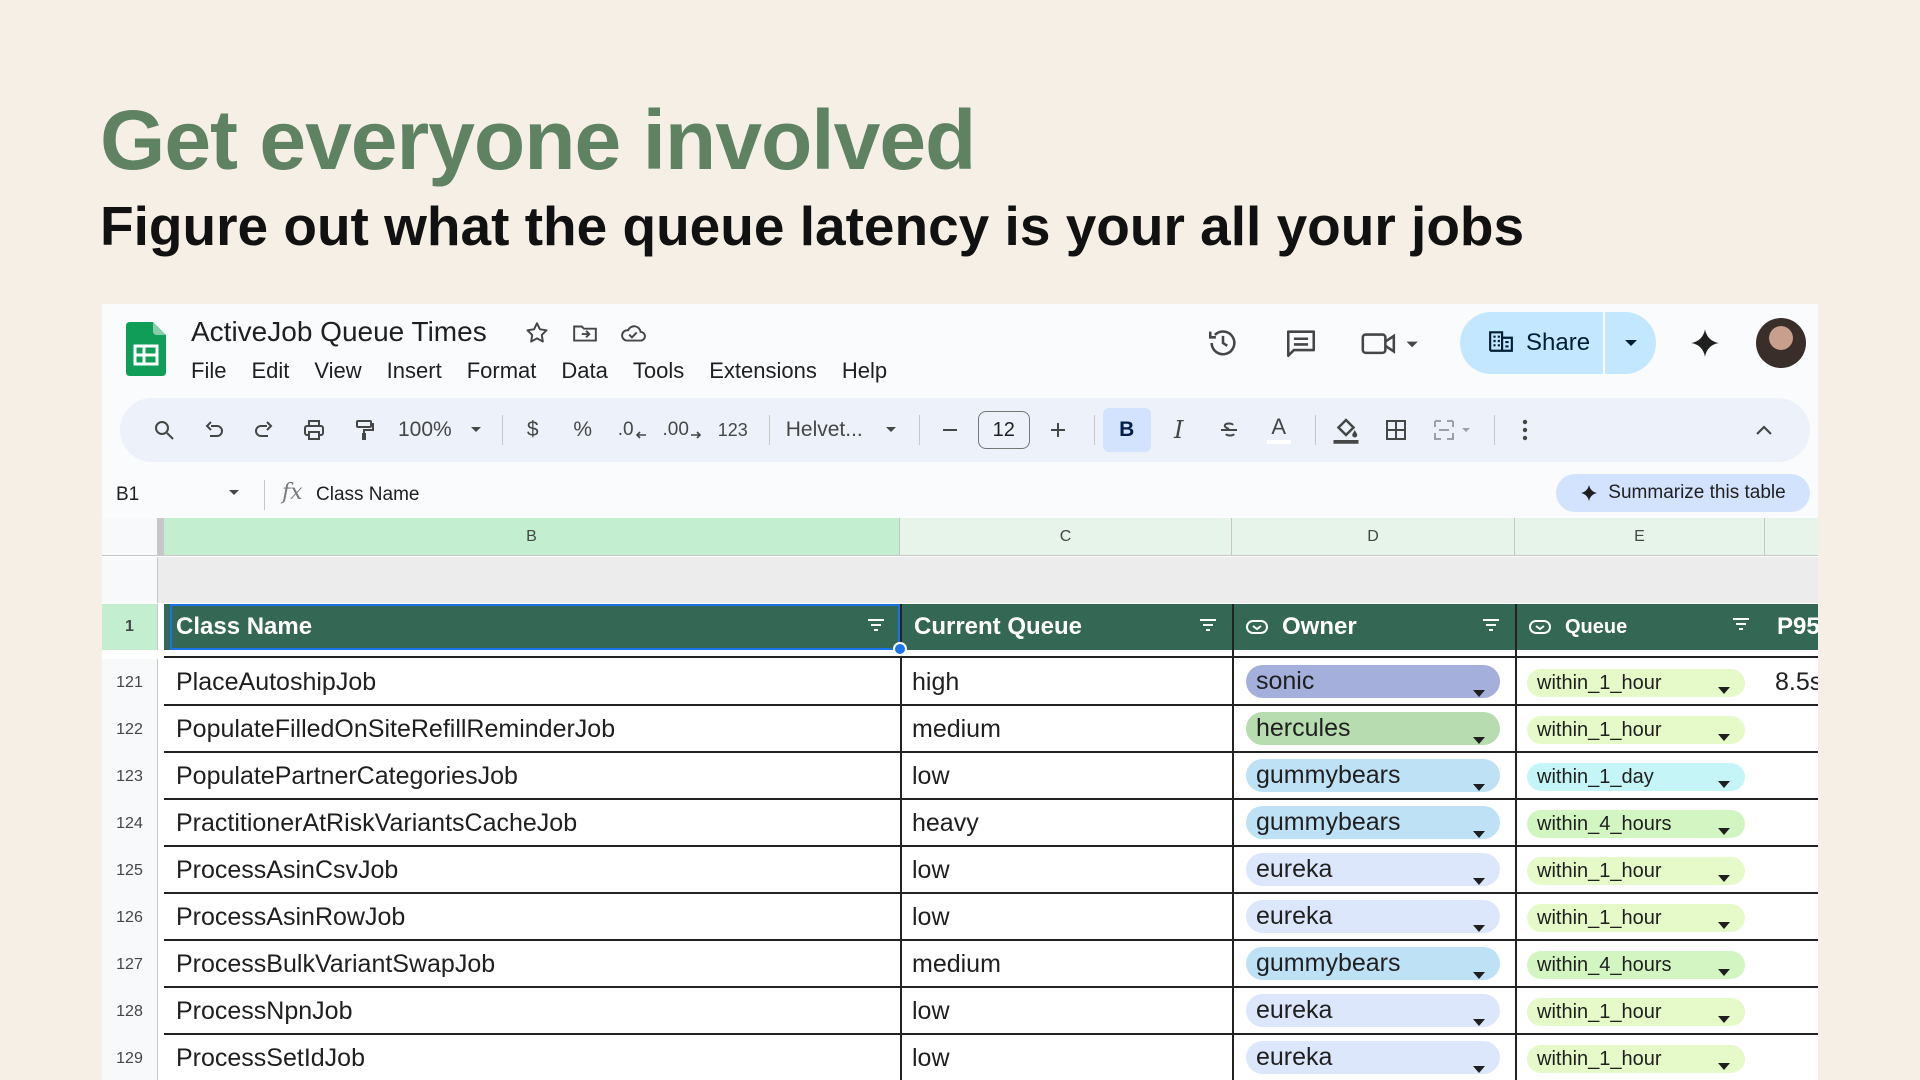 The image size is (1920, 1080). What do you see at coordinates (1066, 627) in the screenshot?
I see `header-current-queue: Current Queue` at bounding box center [1066, 627].